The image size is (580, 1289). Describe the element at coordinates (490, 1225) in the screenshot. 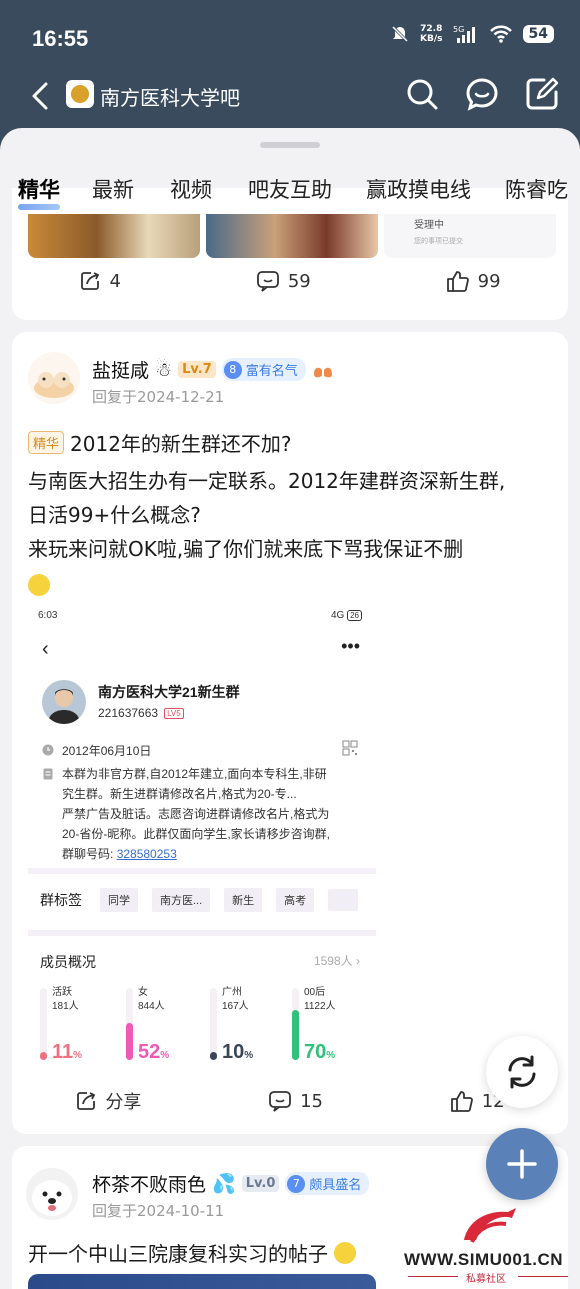

I see `watermark-logo-icon` at that location.